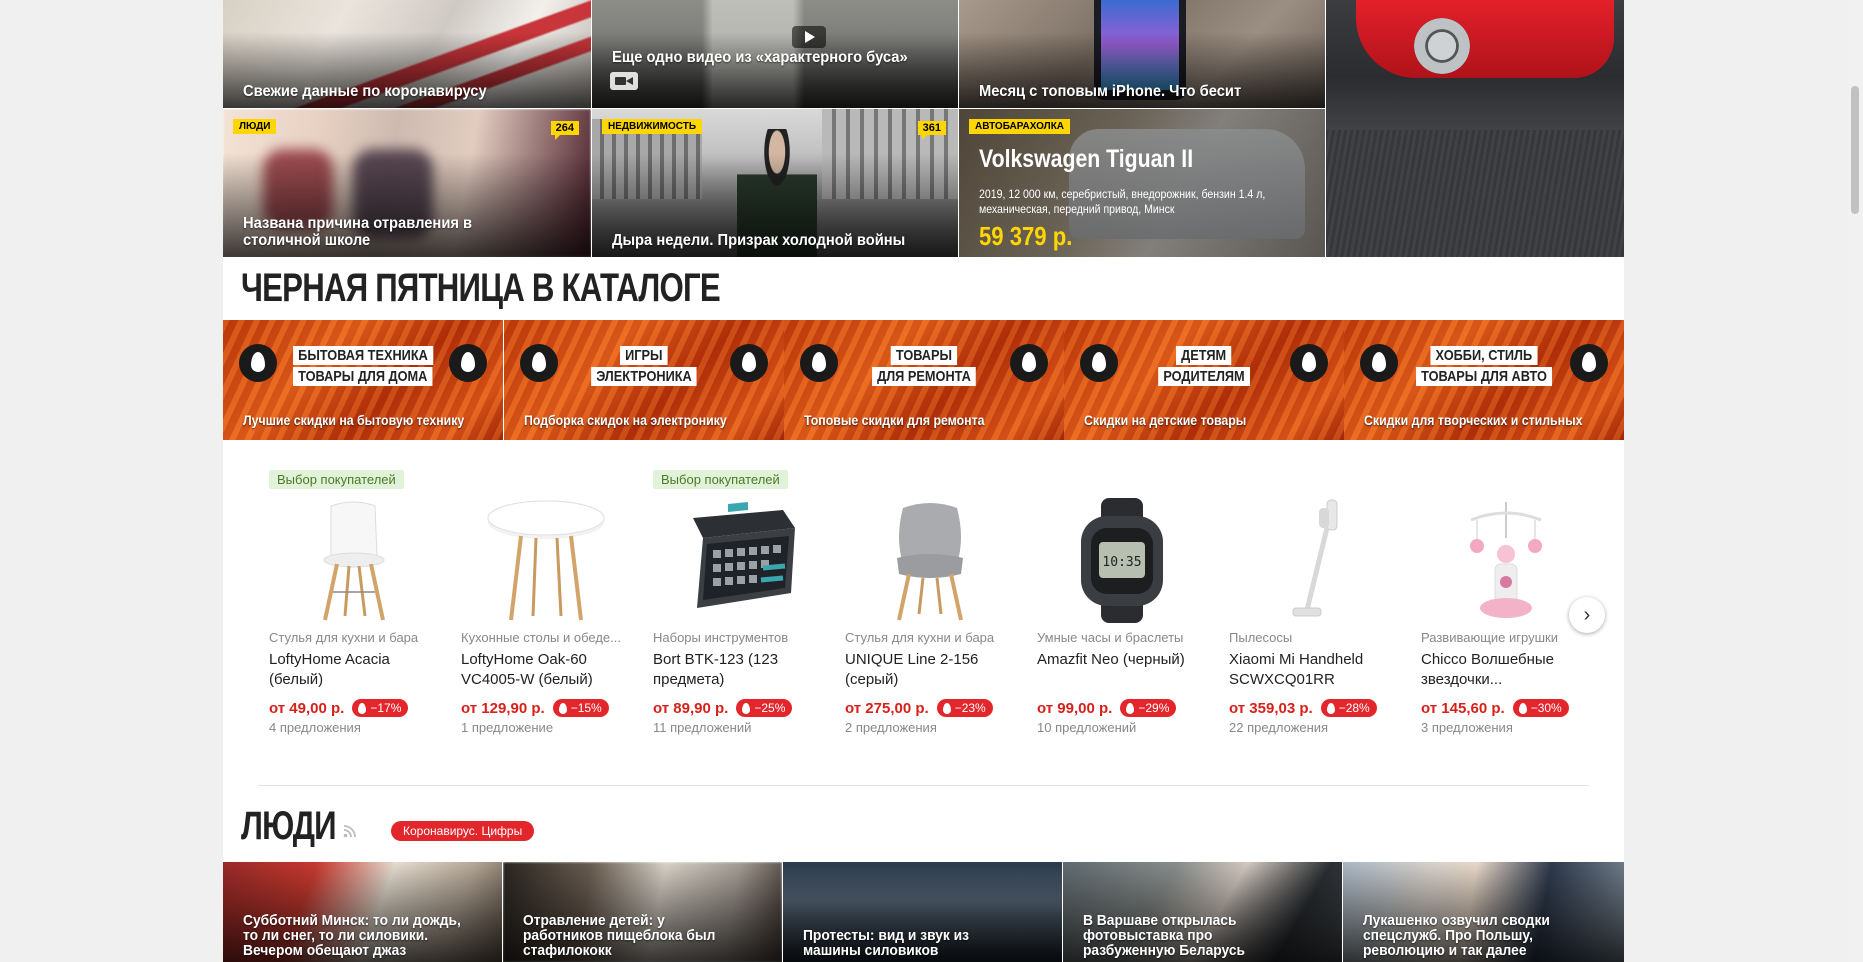 Image resolution: width=1863 pixels, height=962 pixels. What do you see at coordinates (350, 831) in the screenshot?
I see `rss-icon` at bounding box center [350, 831].